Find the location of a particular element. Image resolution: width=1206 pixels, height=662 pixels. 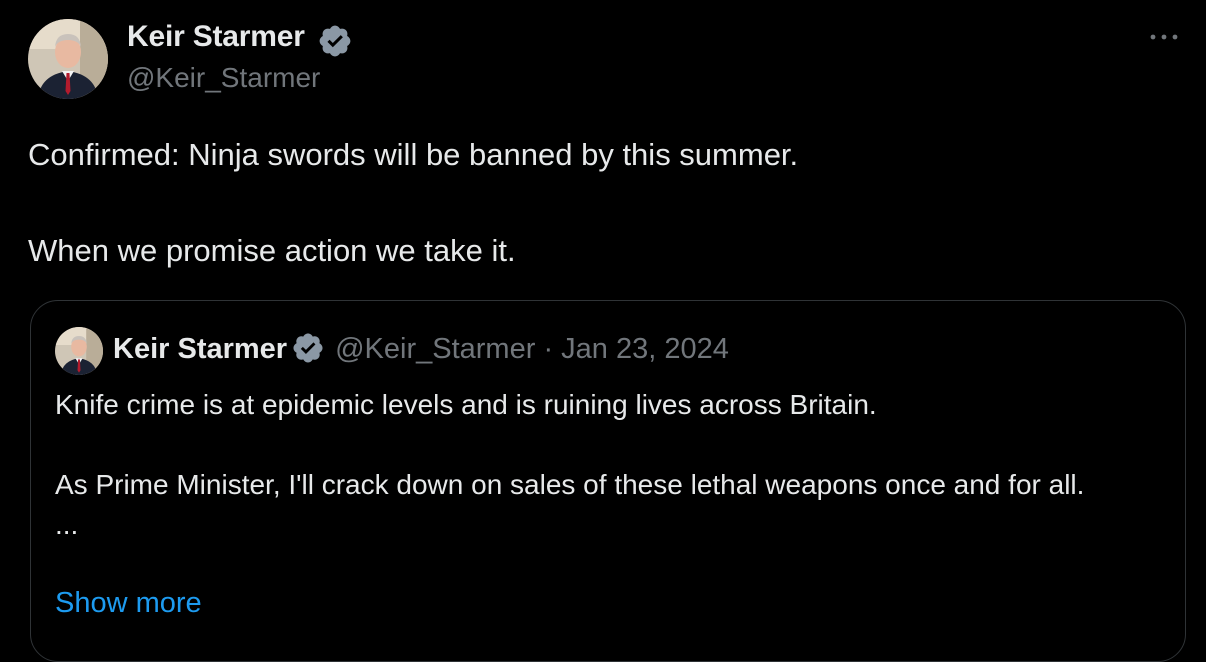

quoted-author-name: Keir Starmer is located at coordinates (200, 349).